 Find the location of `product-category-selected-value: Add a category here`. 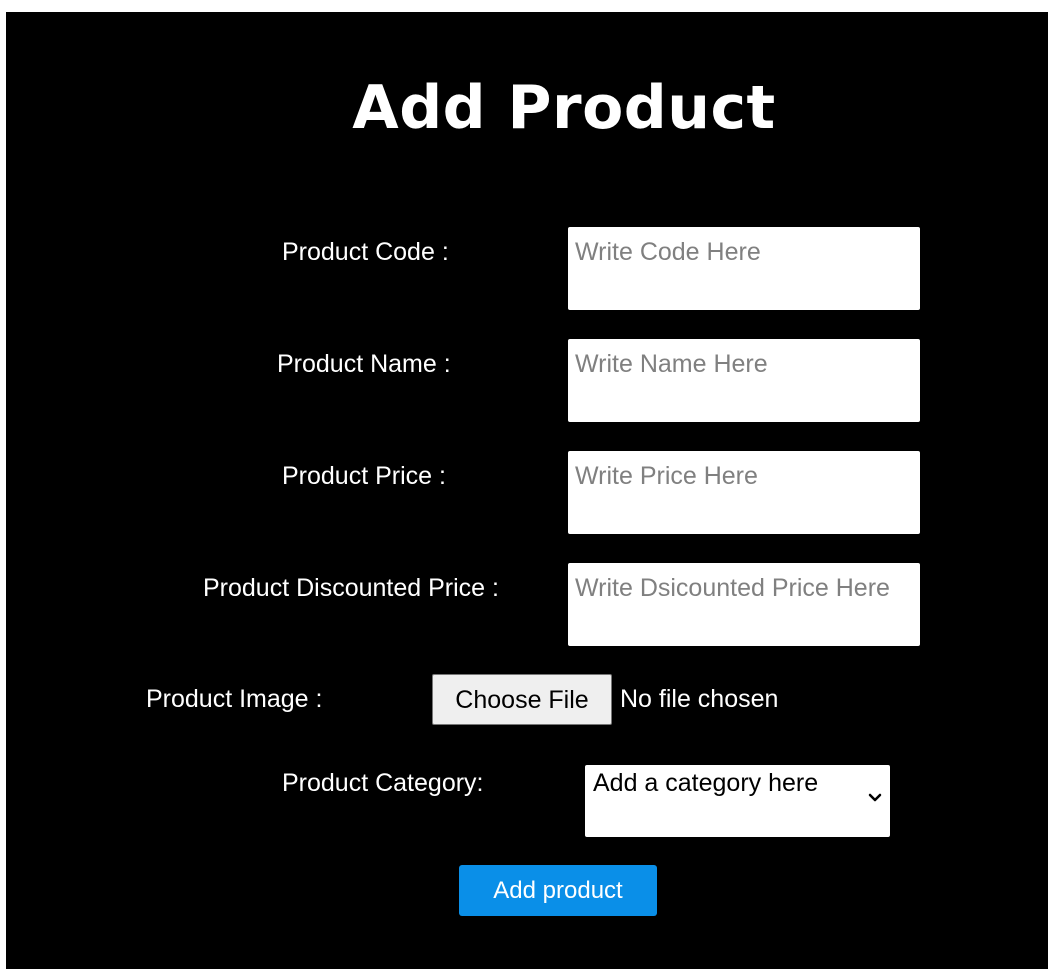

product-category-selected-value: Add a category here is located at coordinates (706, 783).